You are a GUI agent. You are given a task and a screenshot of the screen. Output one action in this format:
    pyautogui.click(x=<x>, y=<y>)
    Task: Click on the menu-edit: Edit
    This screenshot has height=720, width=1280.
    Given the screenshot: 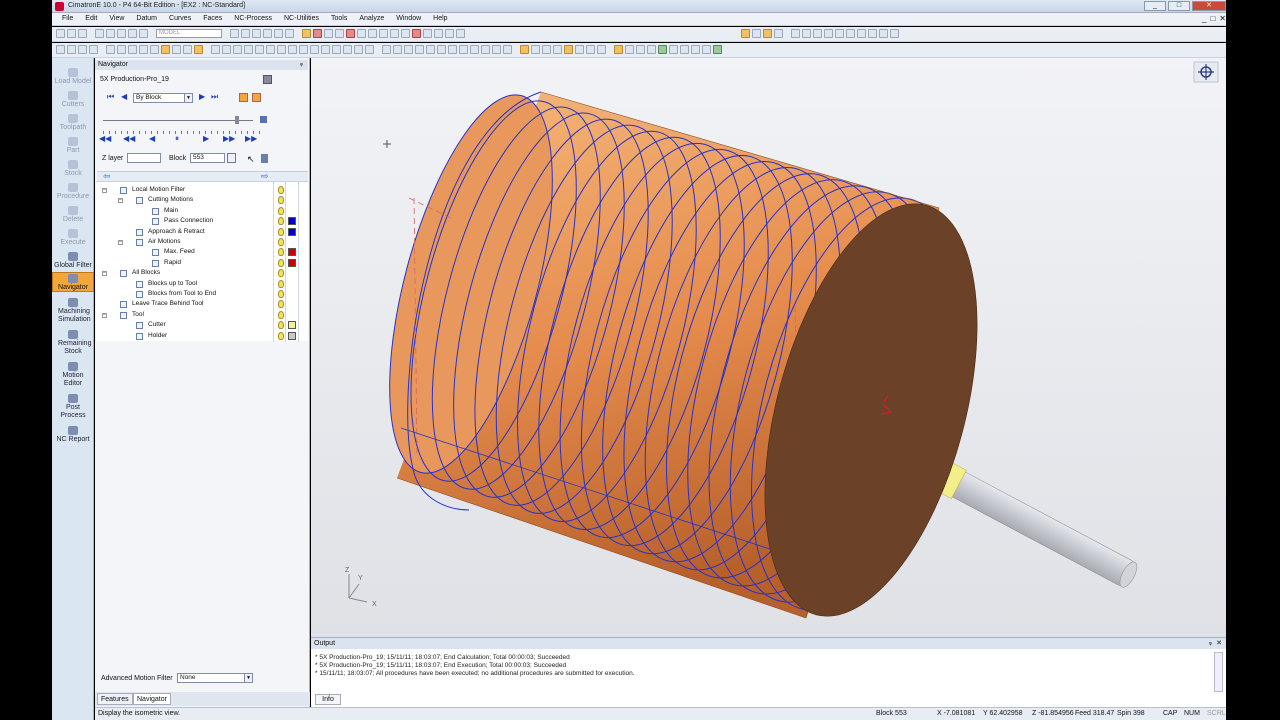 What is the action you would take?
    pyautogui.click(x=91, y=18)
    